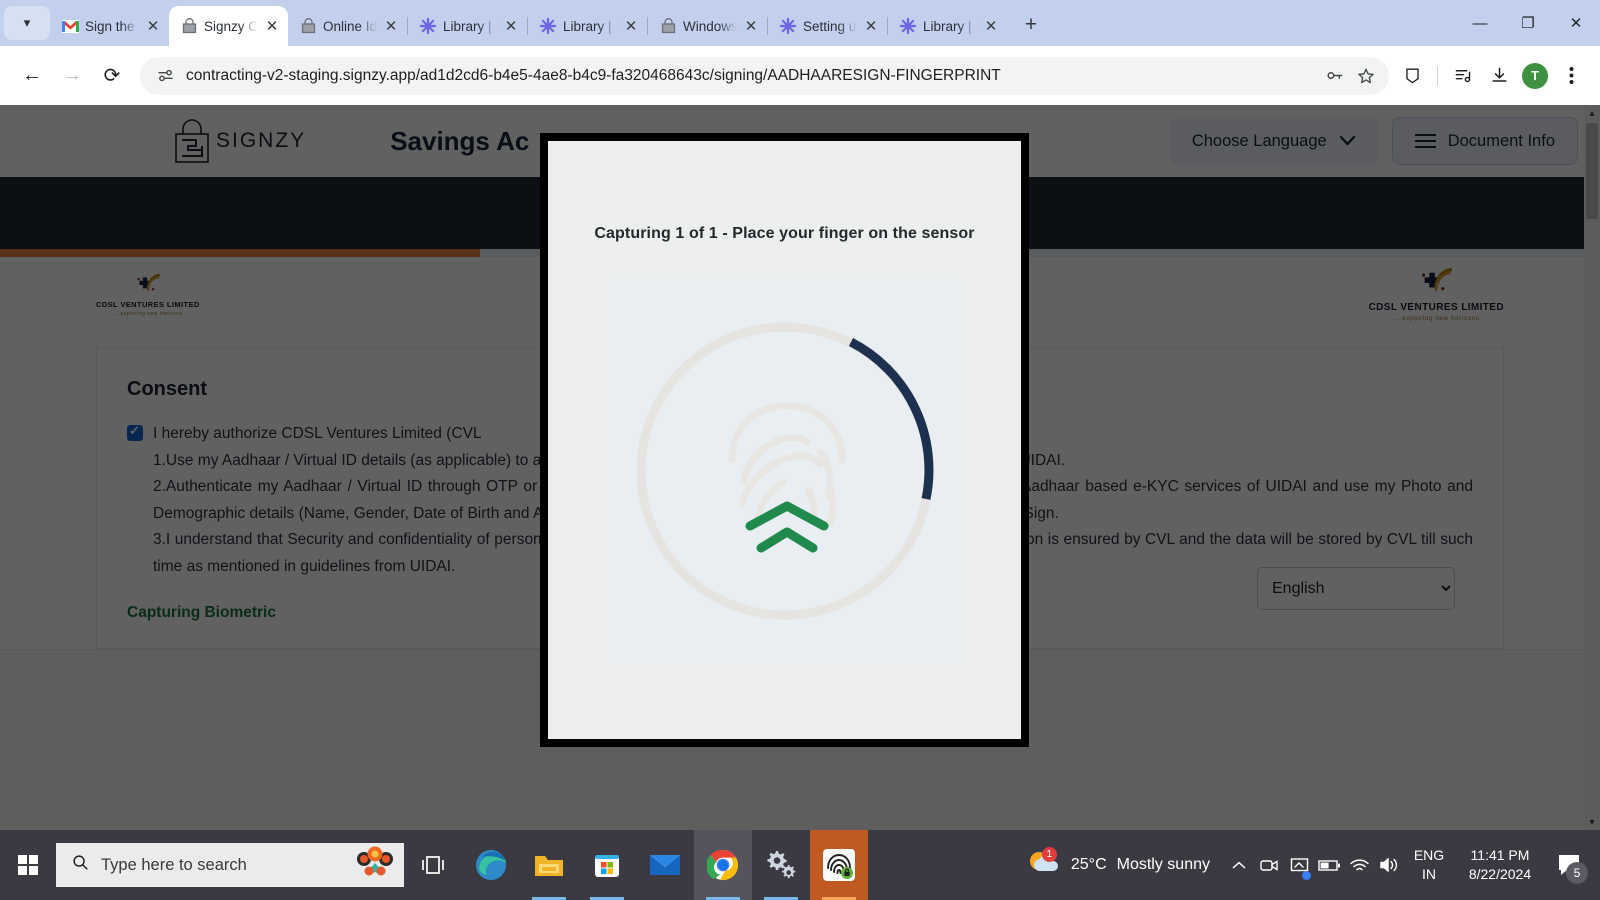 The width and height of the screenshot is (1600, 900). What do you see at coordinates (72, 76) in the screenshot?
I see `forward-button: →` at bounding box center [72, 76].